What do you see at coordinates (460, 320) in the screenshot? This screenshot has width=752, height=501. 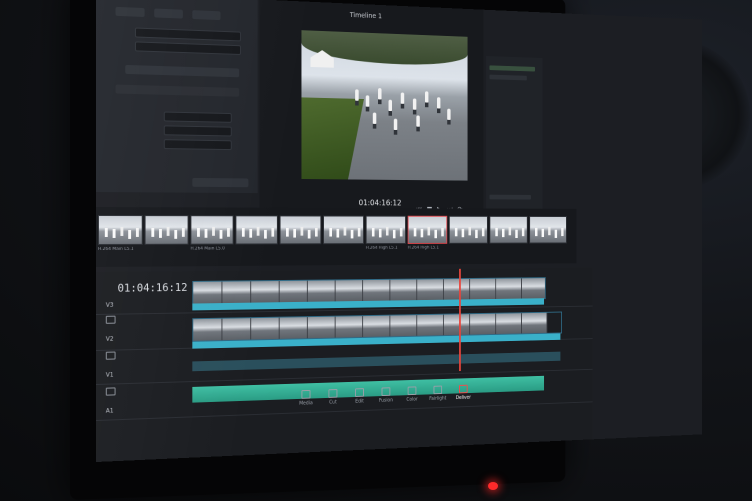 I see `playhead` at bounding box center [460, 320].